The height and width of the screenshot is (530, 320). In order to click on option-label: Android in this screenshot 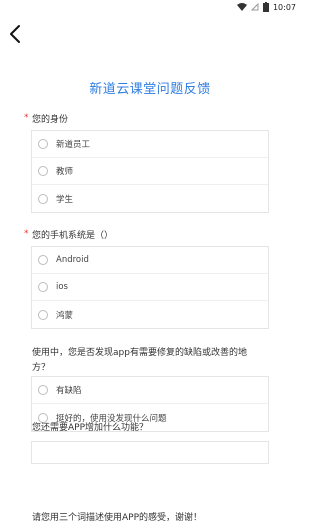, I will do `click(72, 260)`.